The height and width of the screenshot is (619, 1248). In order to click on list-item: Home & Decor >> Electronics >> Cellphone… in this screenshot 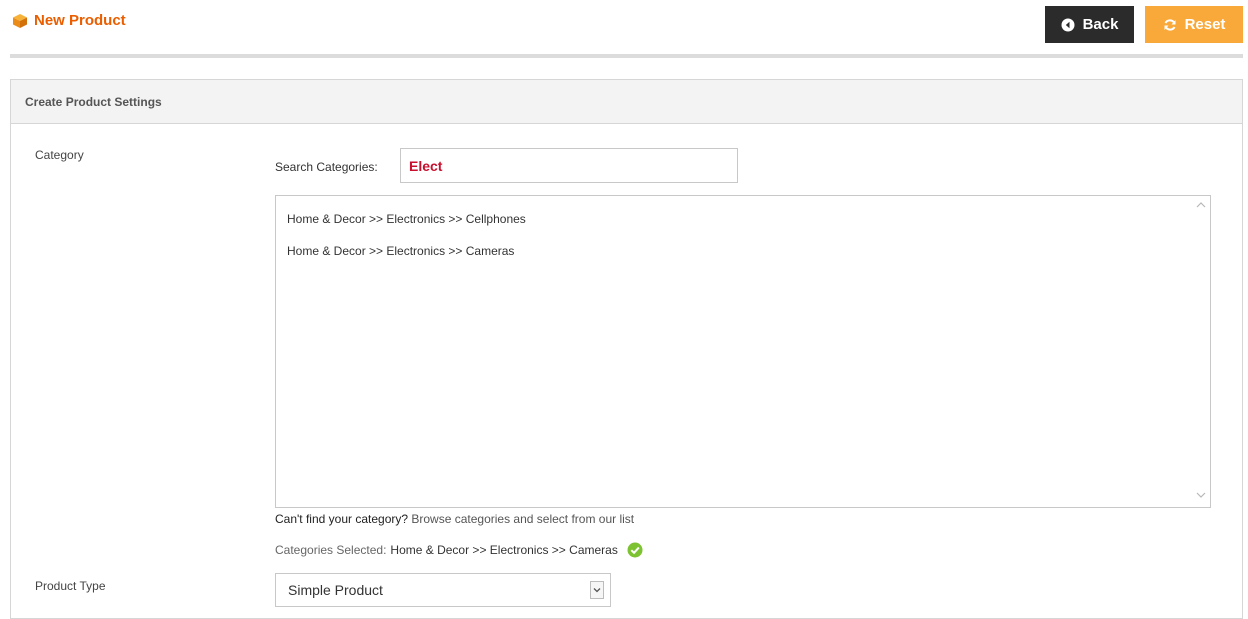, I will do `click(406, 219)`.